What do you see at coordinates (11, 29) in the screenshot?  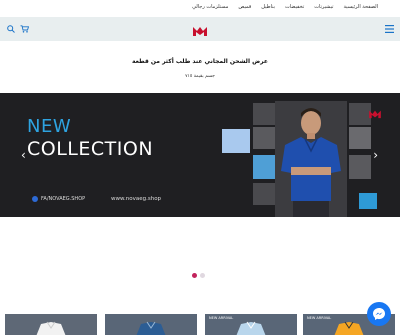 I see `search-icon` at bounding box center [11, 29].